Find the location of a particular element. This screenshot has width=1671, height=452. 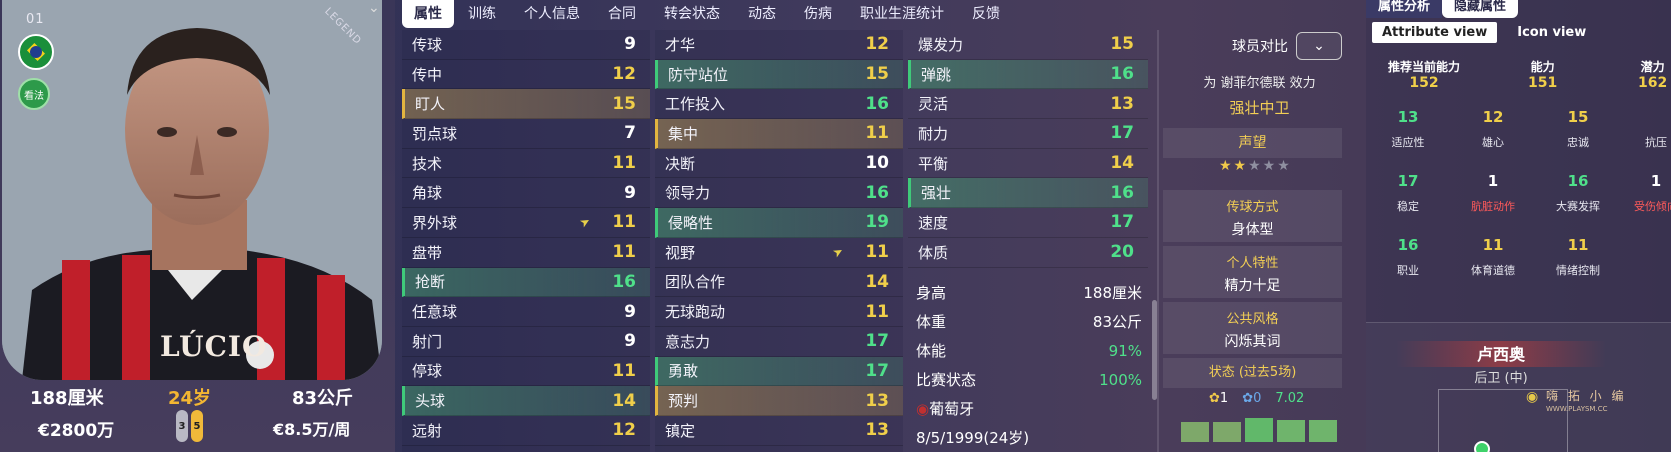

attribute-row: 无球跑动 11 is located at coordinates (779, 312).